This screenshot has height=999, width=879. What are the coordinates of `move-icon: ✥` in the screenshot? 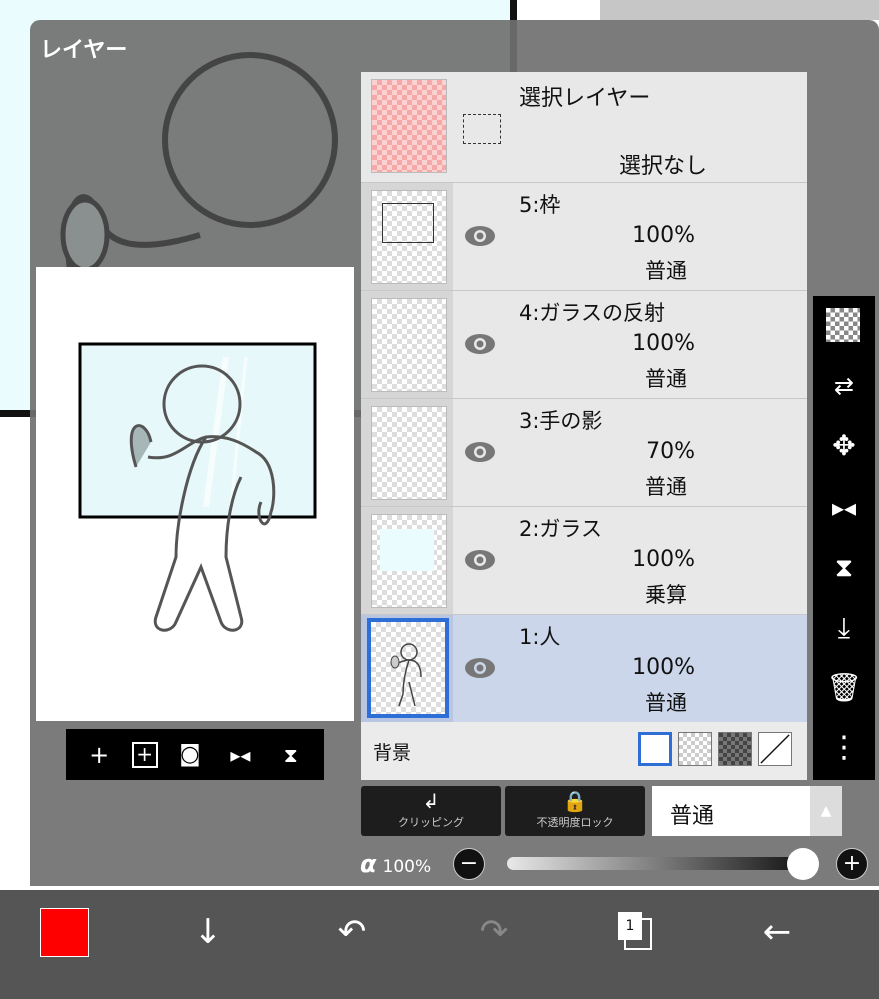 It's located at (844, 446).